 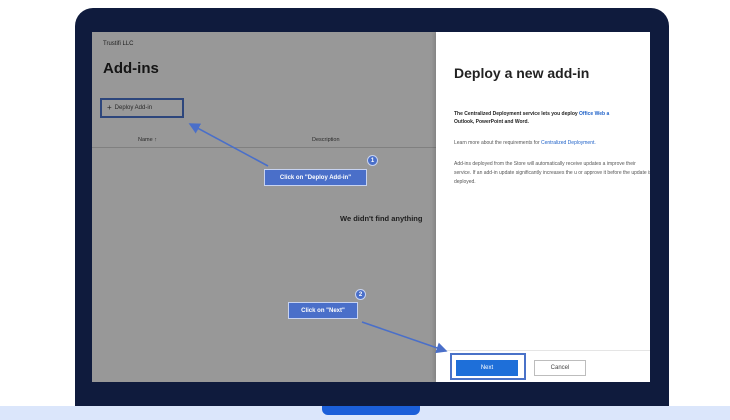 What do you see at coordinates (323, 310) in the screenshot?
I see `callout-next: Click on "Next"` at bounding box center [323, 310].